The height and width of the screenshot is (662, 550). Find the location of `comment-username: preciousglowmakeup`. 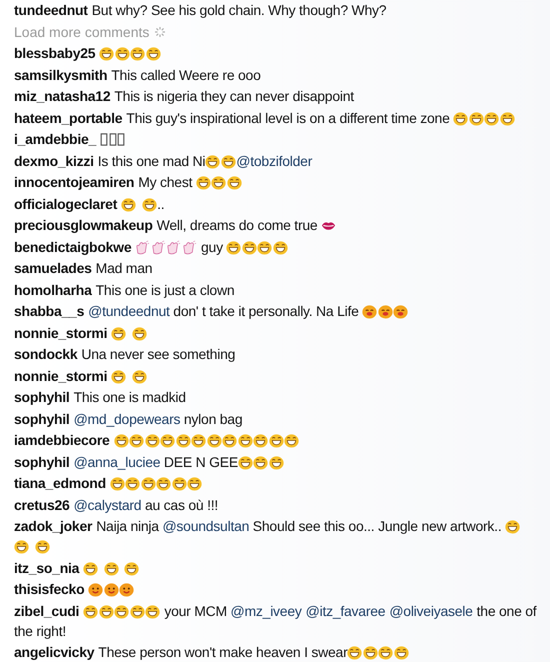

comment-username: preciousglowmakeup is located at coordinates (83, 225).